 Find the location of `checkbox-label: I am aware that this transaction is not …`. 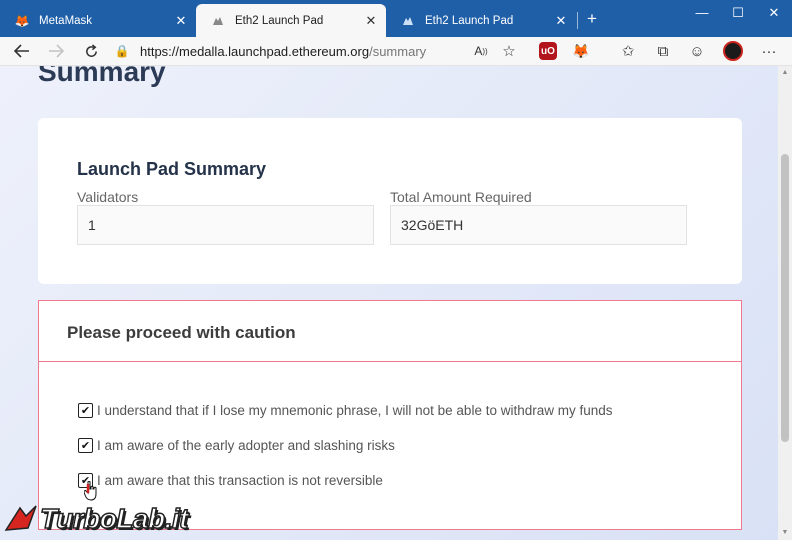

checkbox-label: I am aware that this transaction is not … is located at coordinates (240, 480).